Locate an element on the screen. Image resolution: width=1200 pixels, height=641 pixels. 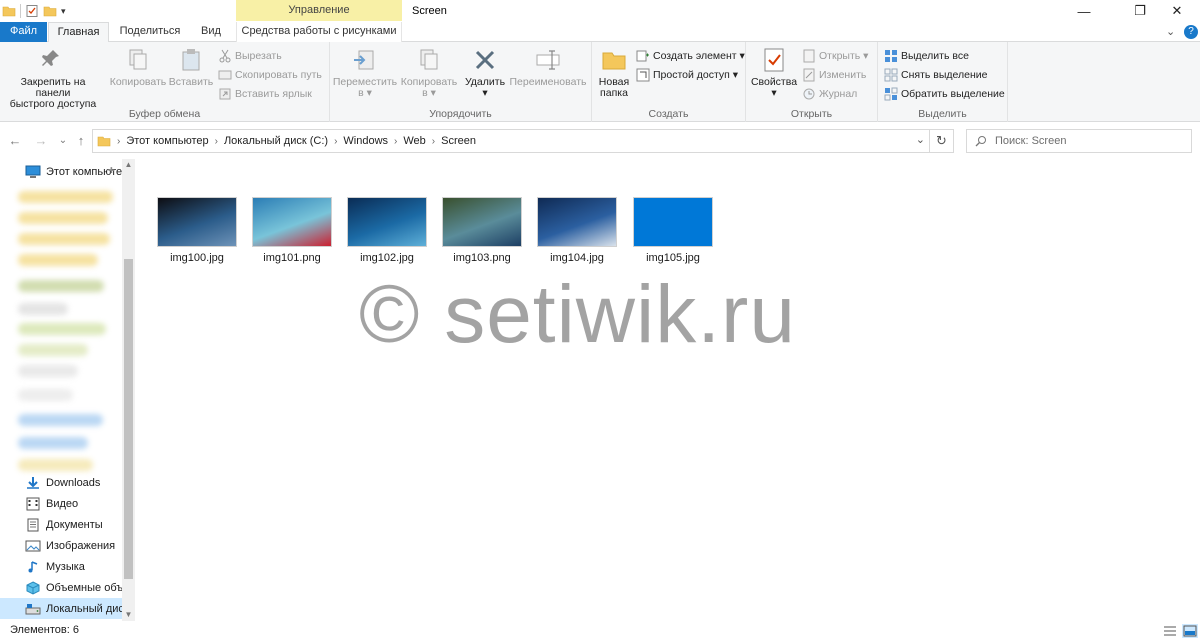
invert-selection-button: Обратить выделение is located at coordinates (944, 94).